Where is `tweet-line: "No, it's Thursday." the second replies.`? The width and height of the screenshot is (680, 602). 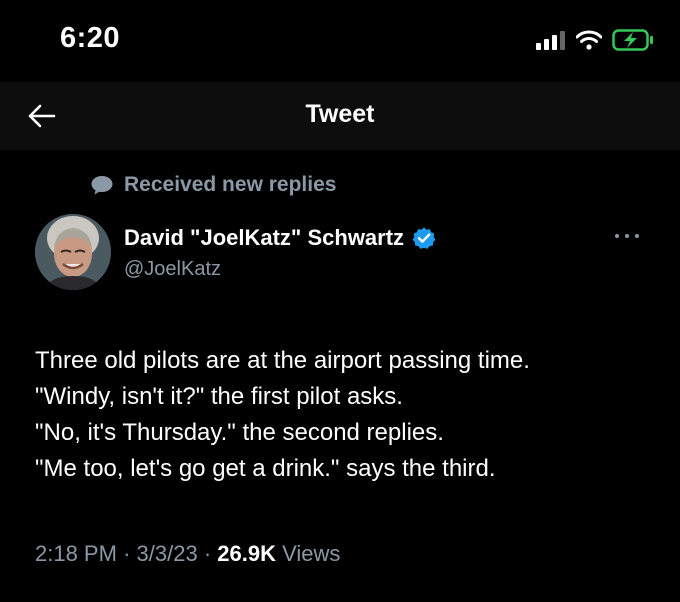 tweet-line: "No, it's Thursday." the second replies. is located at coordinates (239, 432).